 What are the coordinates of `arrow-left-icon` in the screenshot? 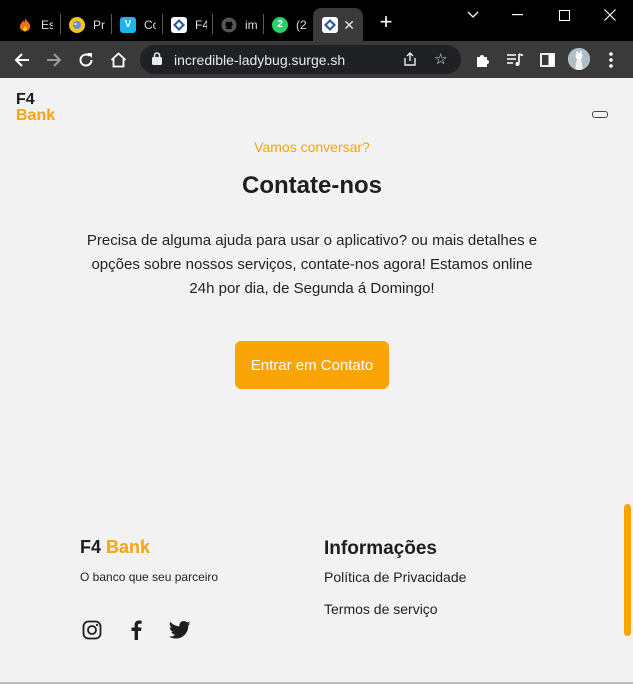 It's located at (21, 60).